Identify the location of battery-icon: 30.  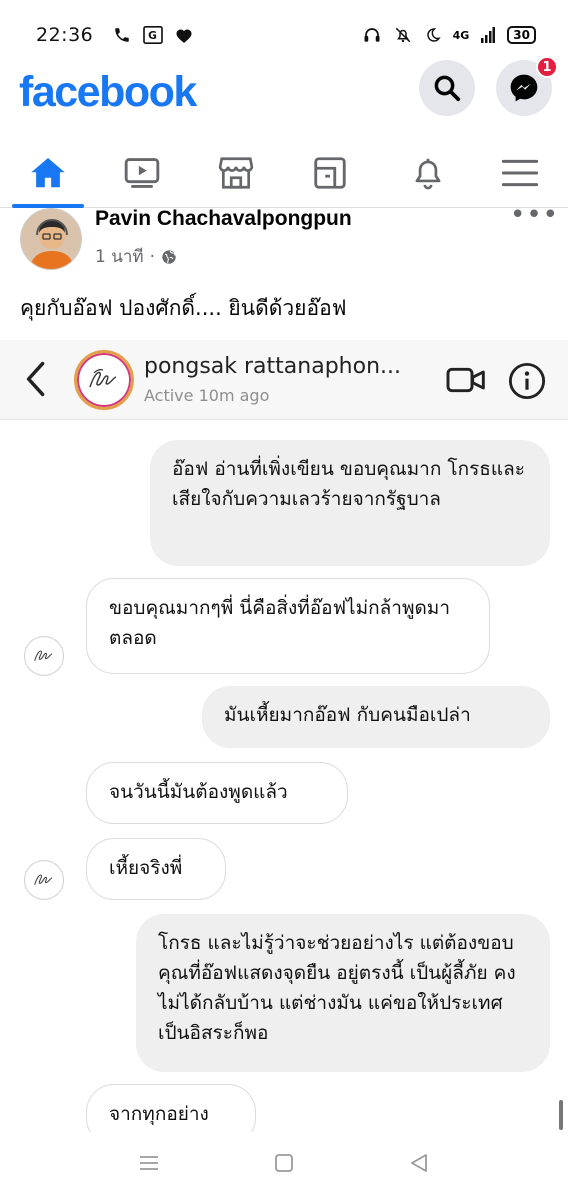
(521, 35).